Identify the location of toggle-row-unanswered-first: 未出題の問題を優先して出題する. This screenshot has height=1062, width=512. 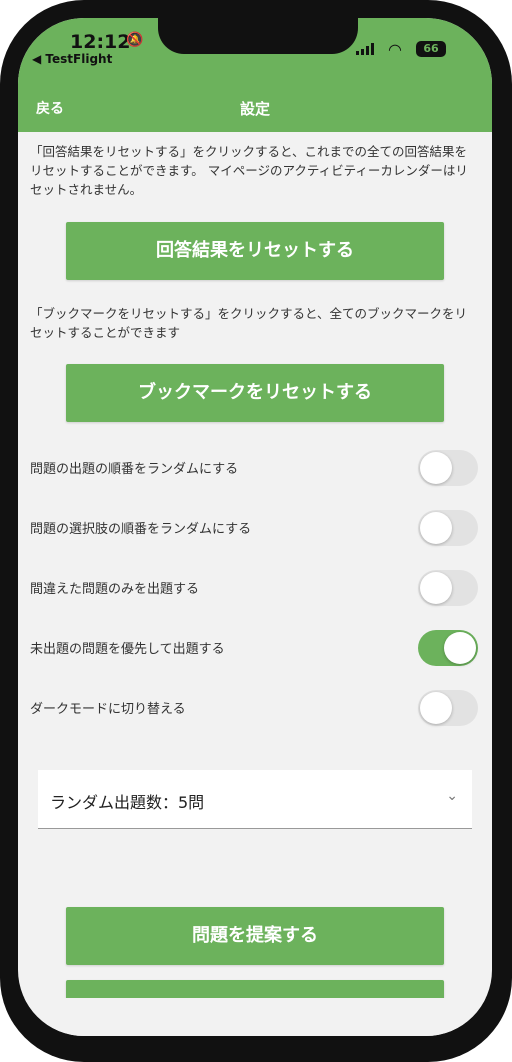
(255, 648).